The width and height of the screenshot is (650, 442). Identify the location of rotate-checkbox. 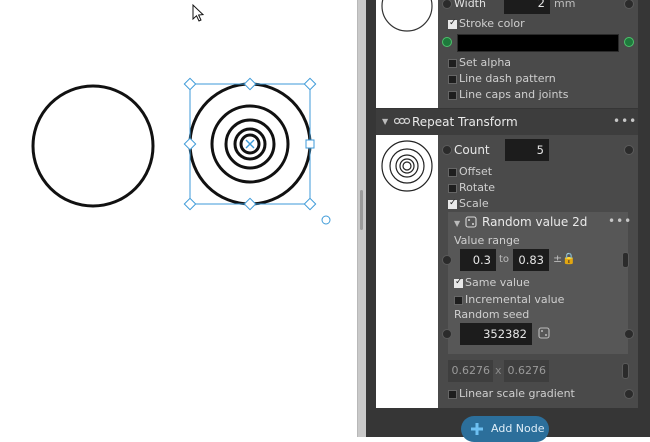
(452, 188).